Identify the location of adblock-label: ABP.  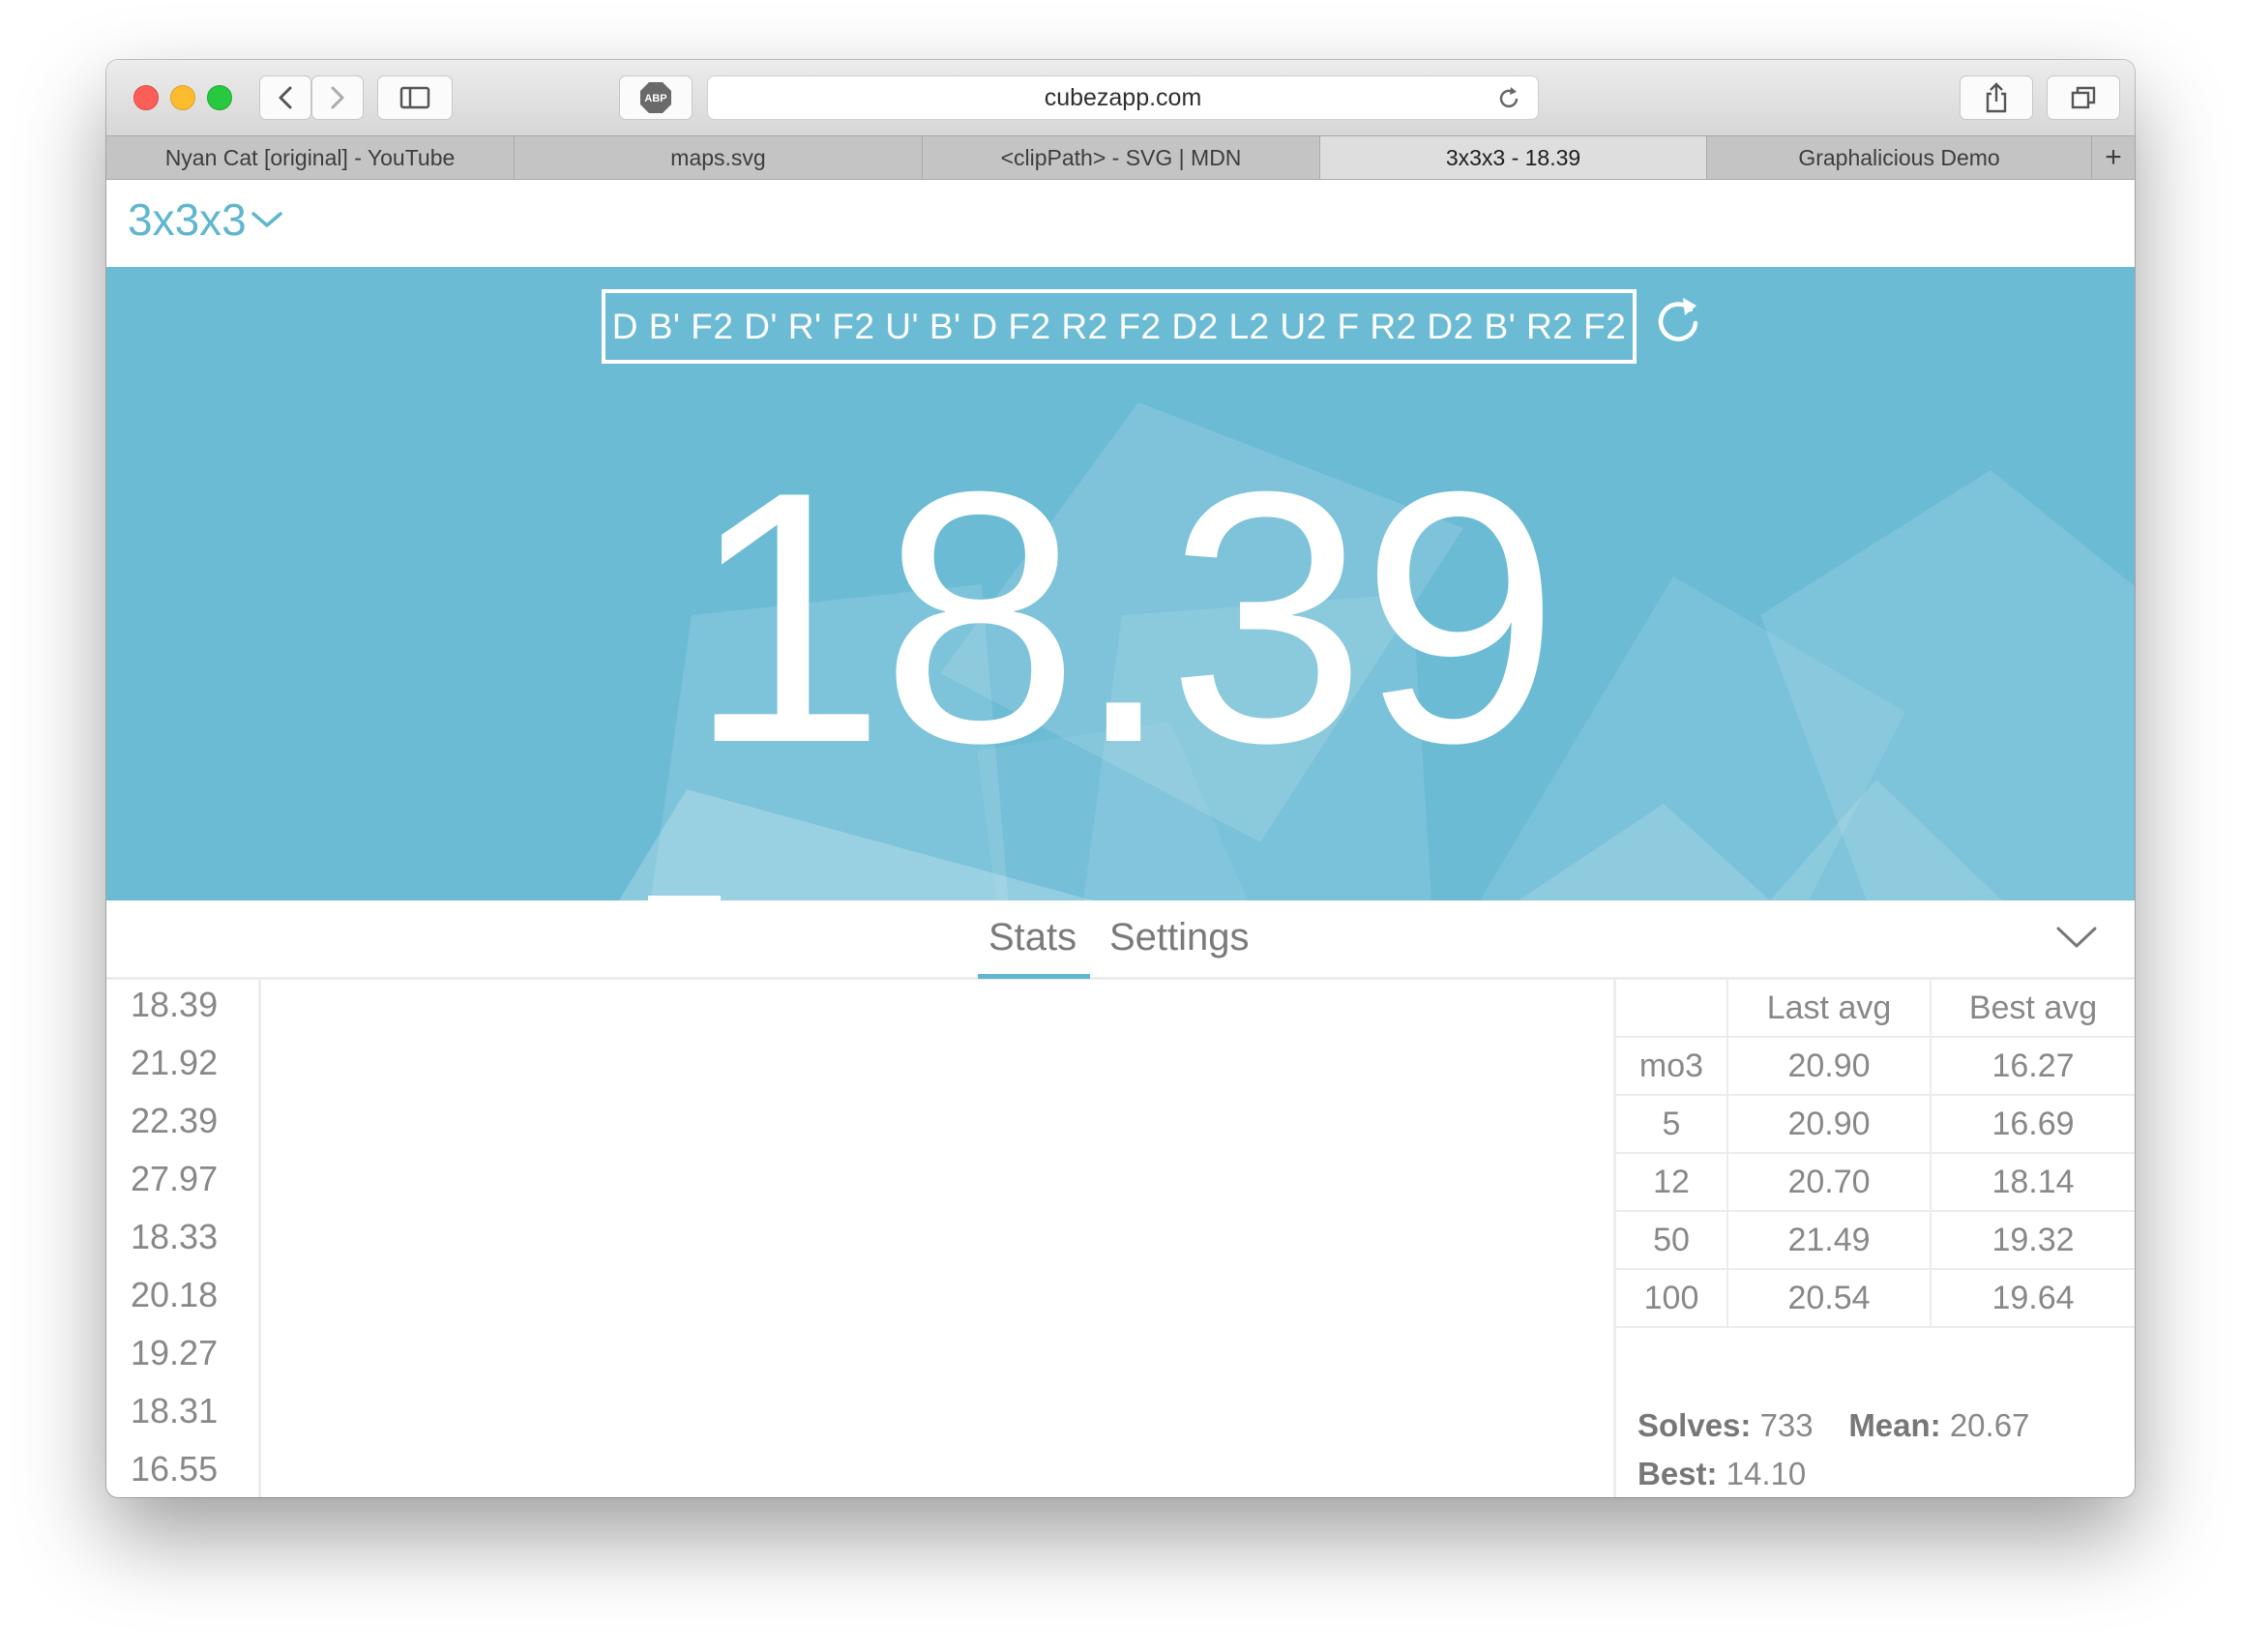
(655, 98).